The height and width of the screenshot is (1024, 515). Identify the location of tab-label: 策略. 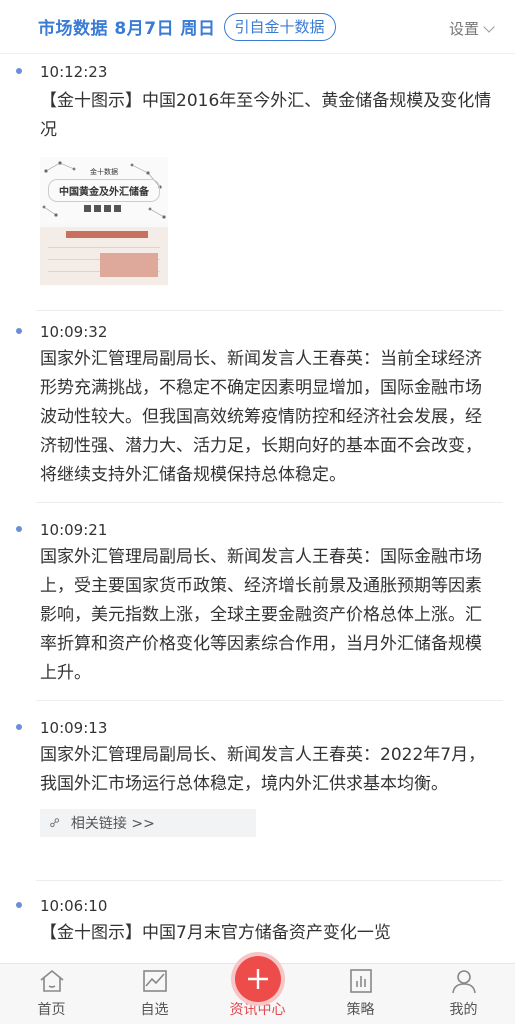
(360, 1010).